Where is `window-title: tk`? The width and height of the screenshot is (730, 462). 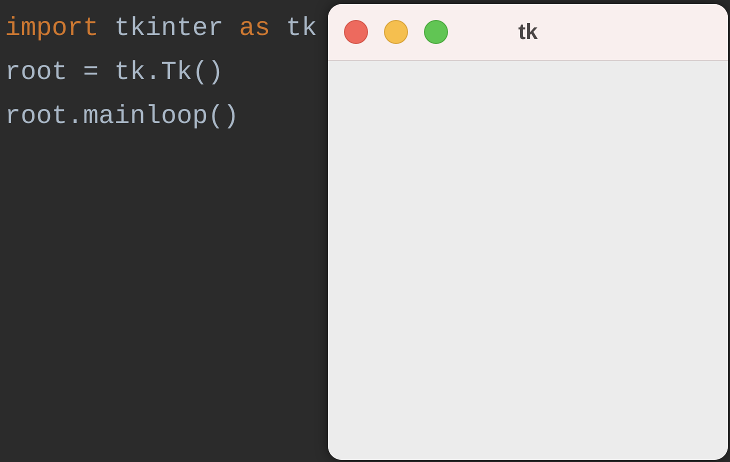 window-title: tk is located at coordinates (528, 32).